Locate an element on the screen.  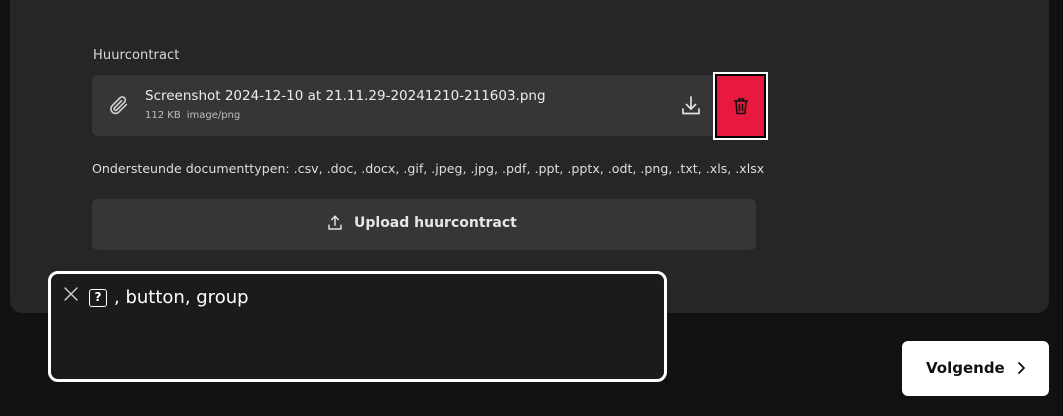
upload-button: Upload huurcontract is located at coordinates (424, 224).